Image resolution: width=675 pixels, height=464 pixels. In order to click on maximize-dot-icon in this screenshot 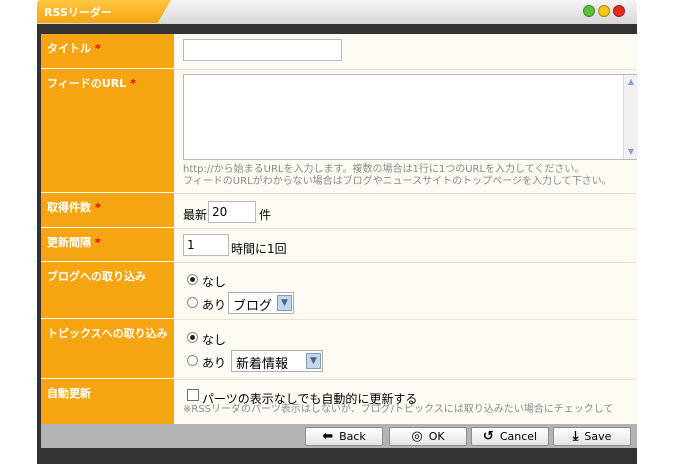, I will do `click(604, 11)`.